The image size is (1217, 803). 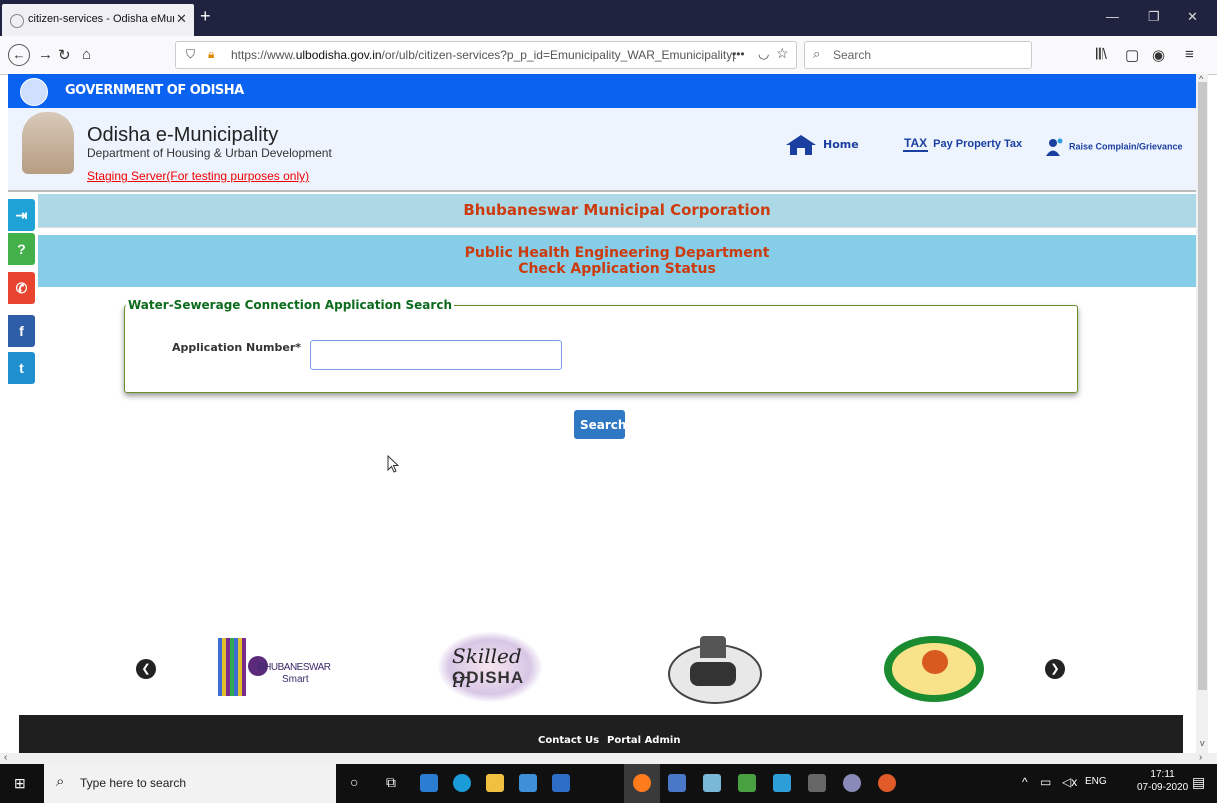 What do you see at coordinates (817, 783) in the screenshot?
I see `terminal-icon` at bounding box center [817, 783].